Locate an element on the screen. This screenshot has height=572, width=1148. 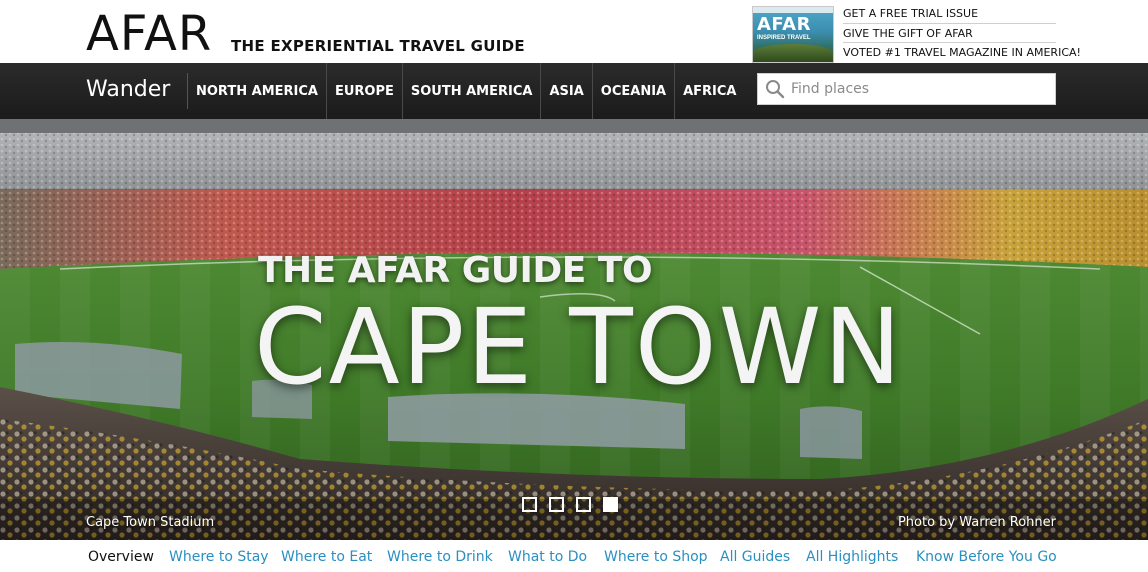
nav-south-america: SOUTH AMERICA is located at coordinates (471, 91).